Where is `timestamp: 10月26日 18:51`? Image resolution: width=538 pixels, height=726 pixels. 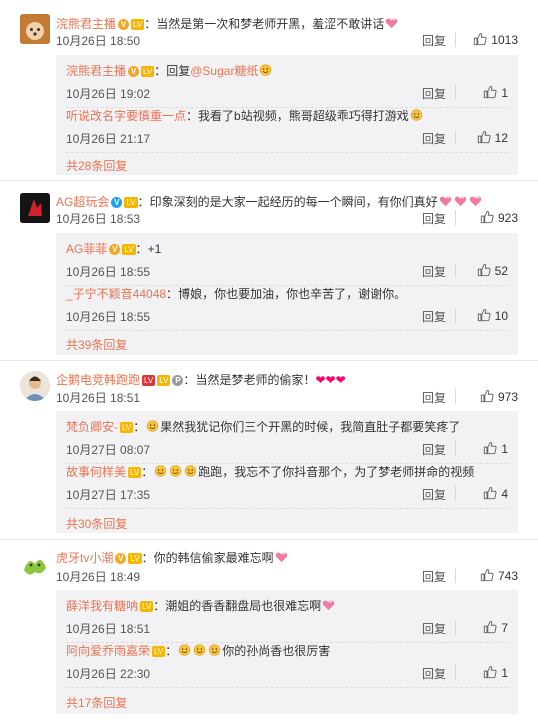
timestamp: 10月26日 18:51 is located at coordinates (108, 629).